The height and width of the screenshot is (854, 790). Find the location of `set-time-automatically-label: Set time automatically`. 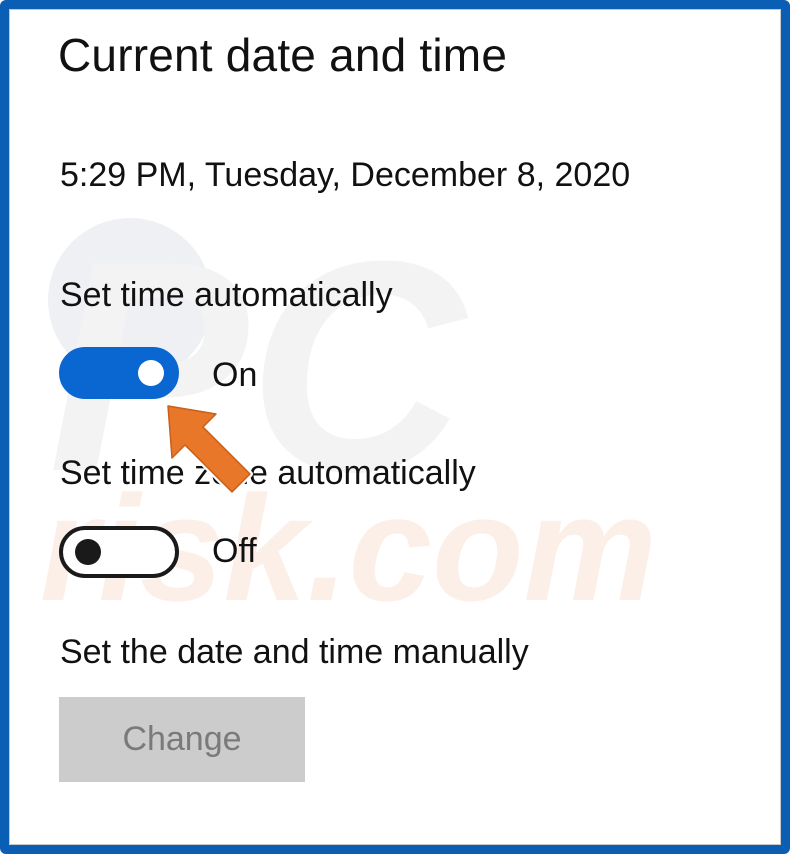

set-time-automatically-label: Set time automatically is located at coordinates (226, 295).